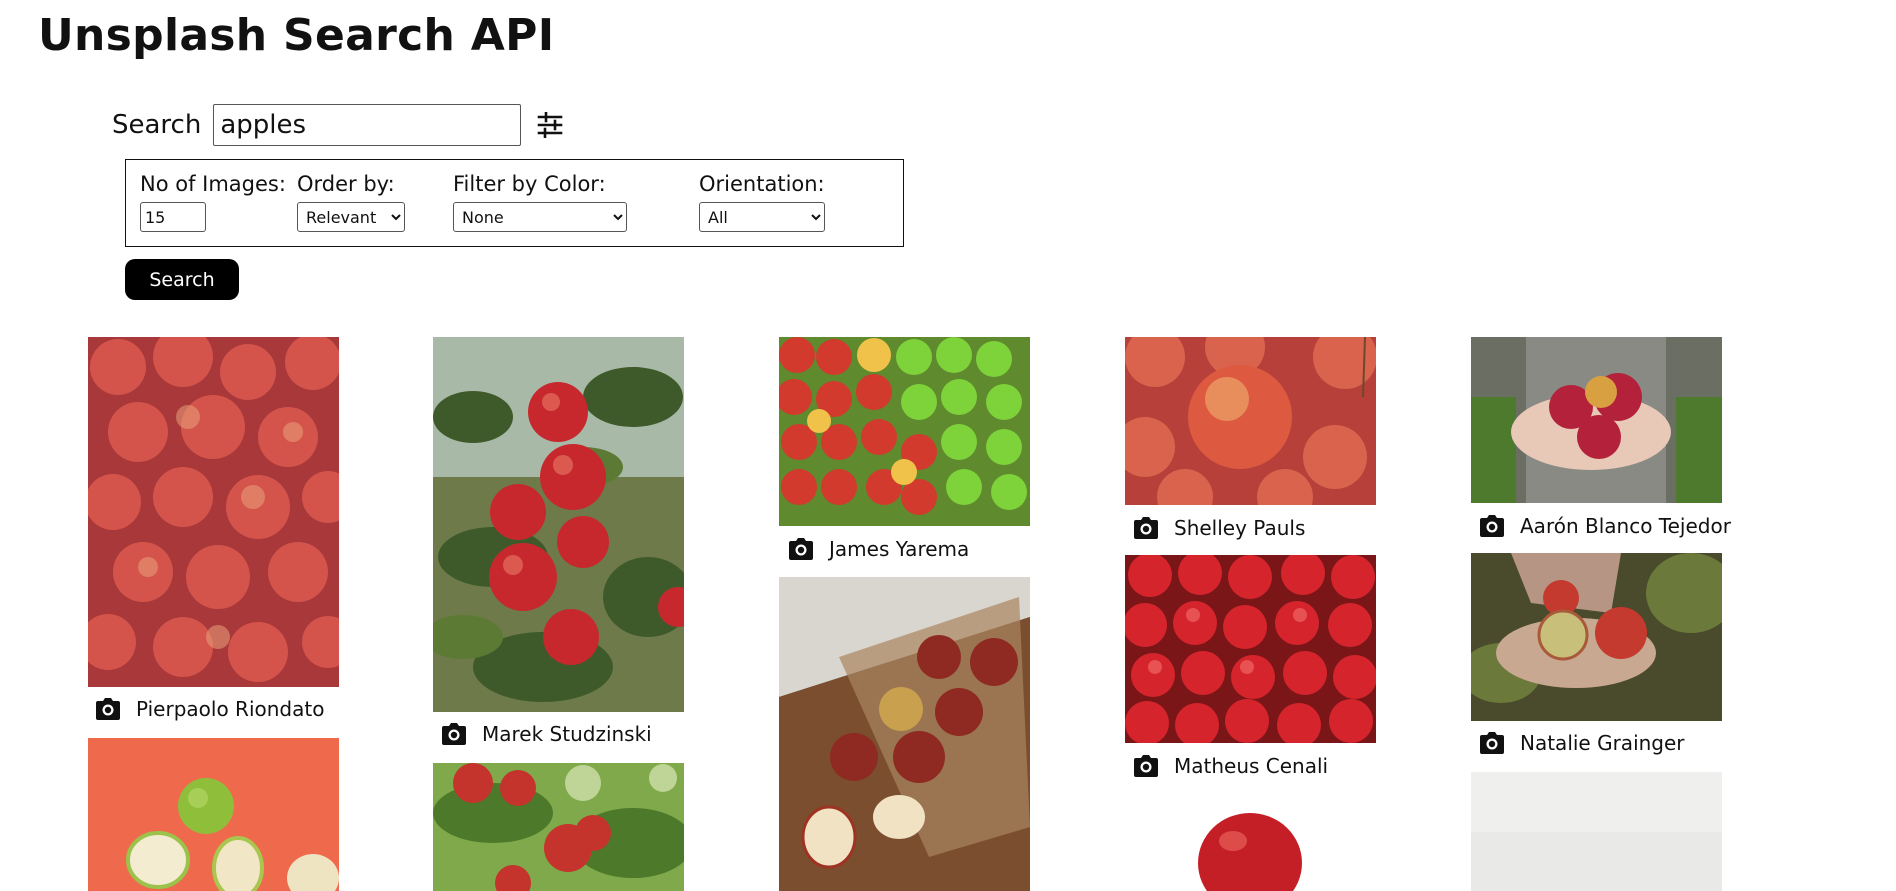 The height and width of the screenshot is (891, 1896). Describe the element at coordinates (899, 549) in the screenshot. I see `photographer-name: James Yarema` at that location.